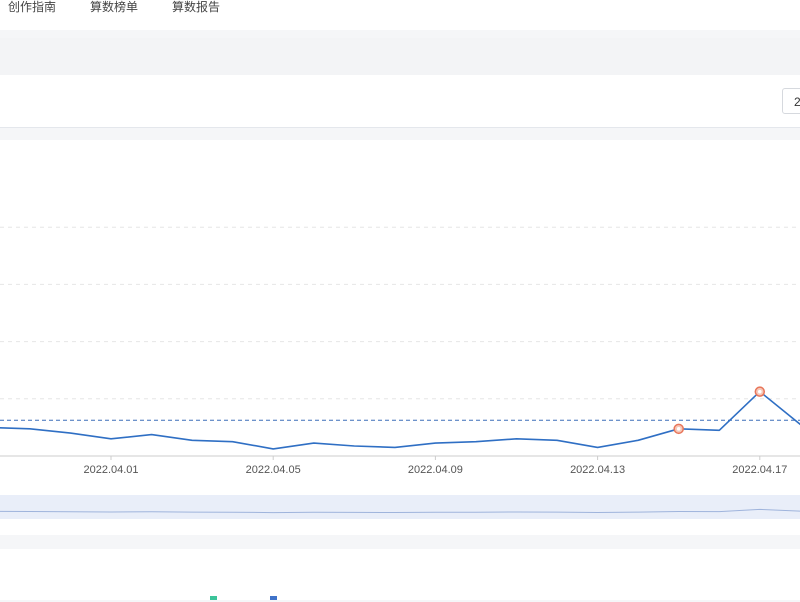 The height and width of the screenshot is (602, 800). Describe the element at coordinates (435, 470) in the screenshot. I see `x-tick-label: 2022.04.09` at that location.